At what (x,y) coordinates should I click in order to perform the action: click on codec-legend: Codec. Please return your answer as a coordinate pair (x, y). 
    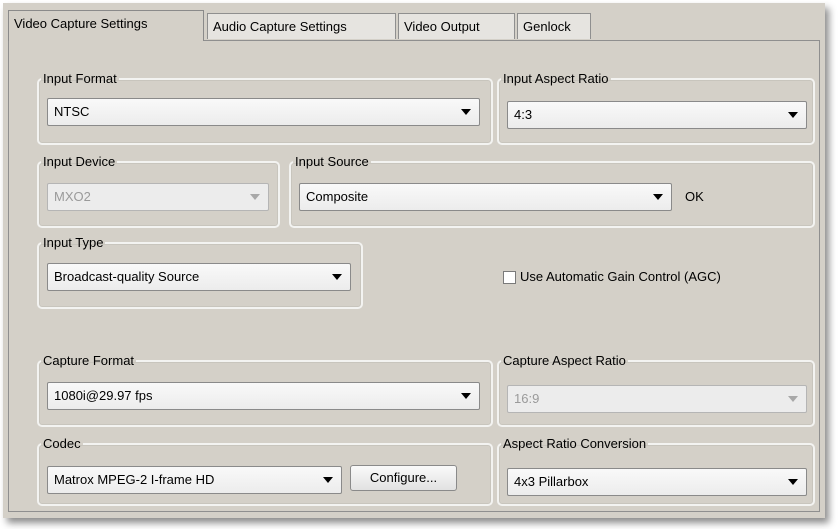
    Looking at the image, I should click on (62, 443).